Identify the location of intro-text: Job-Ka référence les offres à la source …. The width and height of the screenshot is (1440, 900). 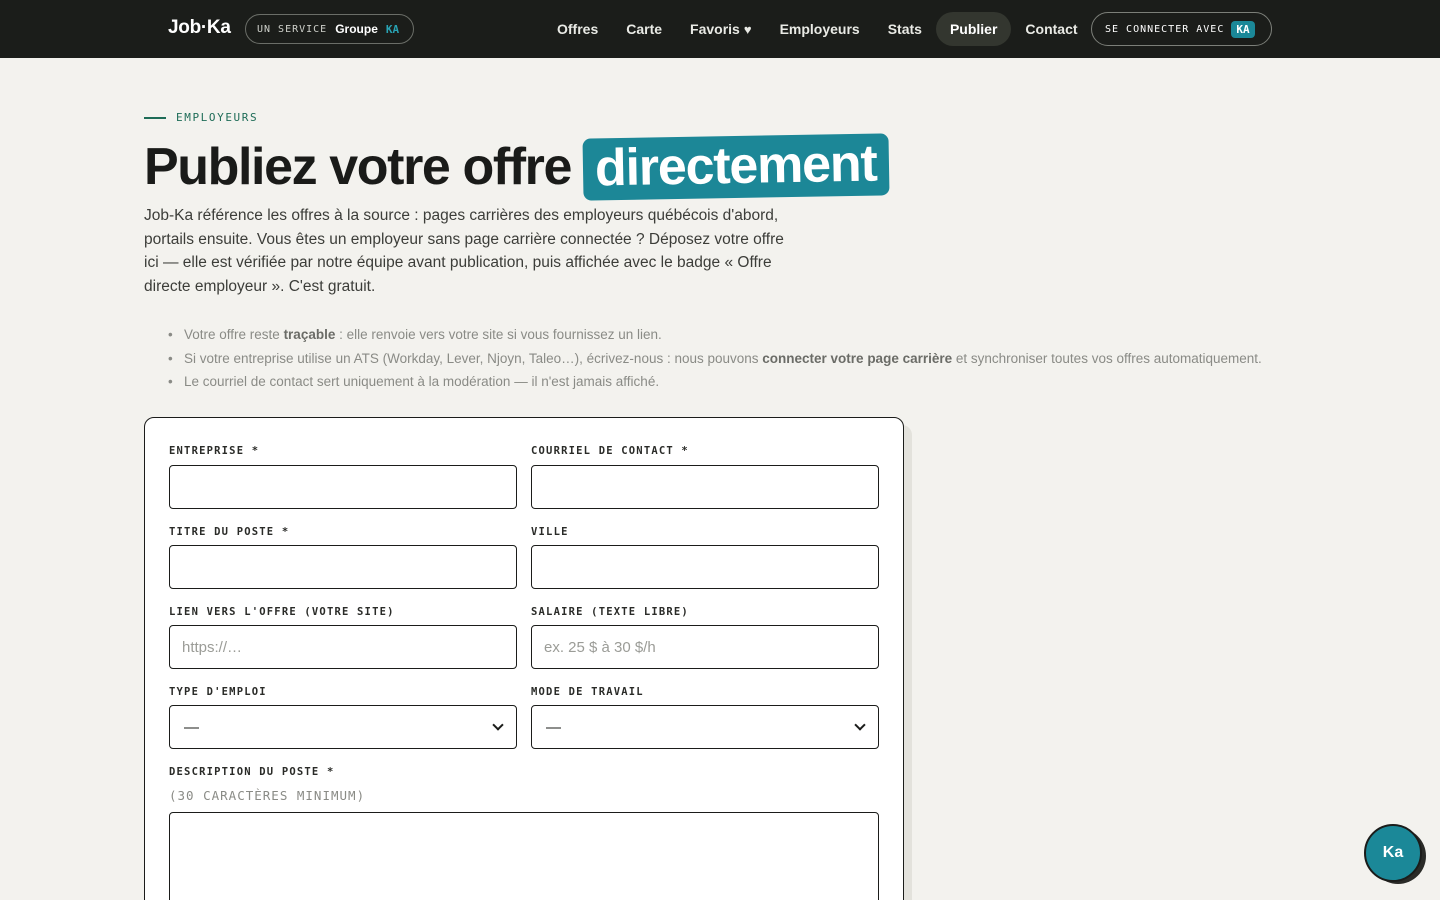
(464, 251).